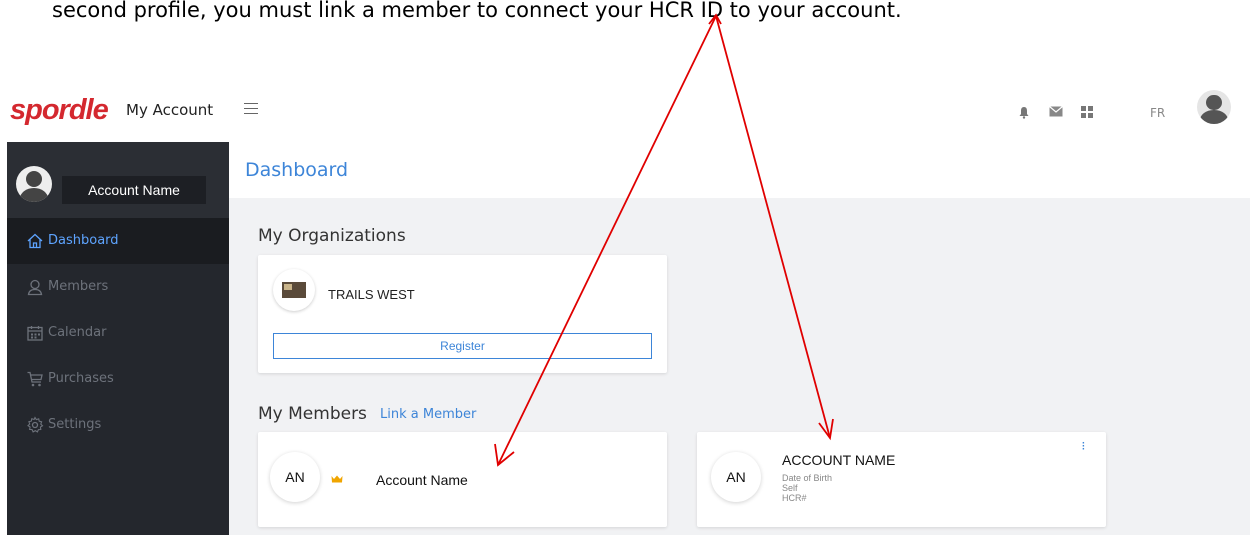 The image size is (1250, 535). Describe the element at coordinates (81, 378) in the screenshot. I see `sidebar-item-label: Purchases` at that location.